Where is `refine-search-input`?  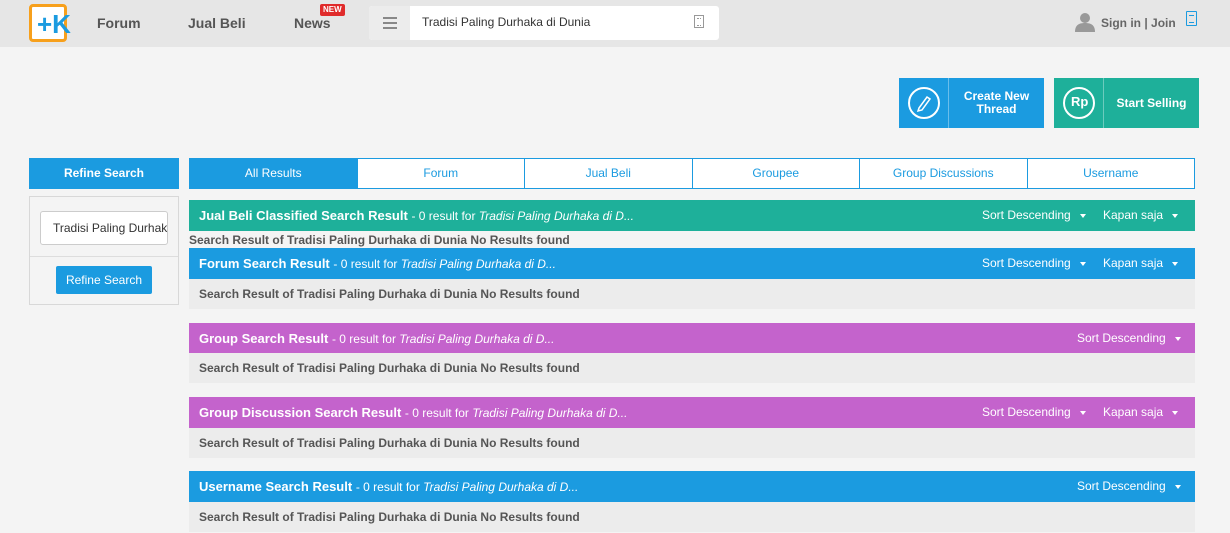
refine-search-input is located at coordinates (104, 228).